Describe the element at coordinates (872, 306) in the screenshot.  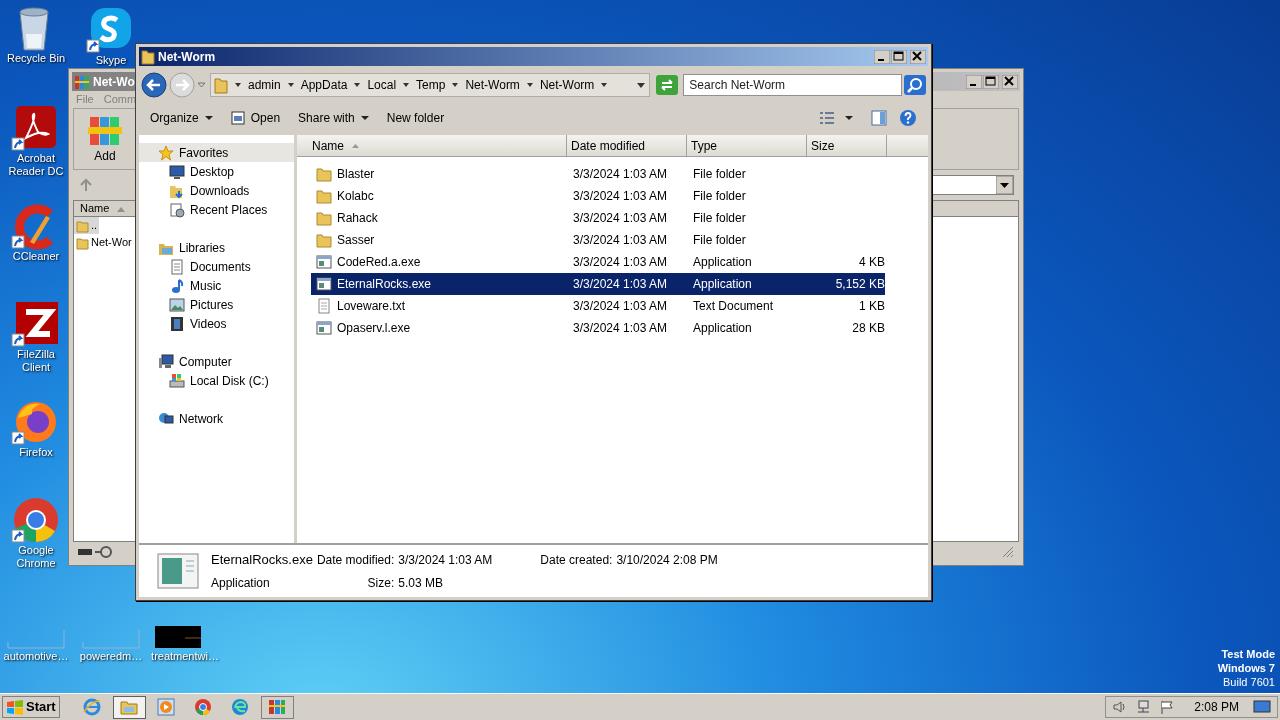
I see `size-cell-text: 1 KB` at that location.